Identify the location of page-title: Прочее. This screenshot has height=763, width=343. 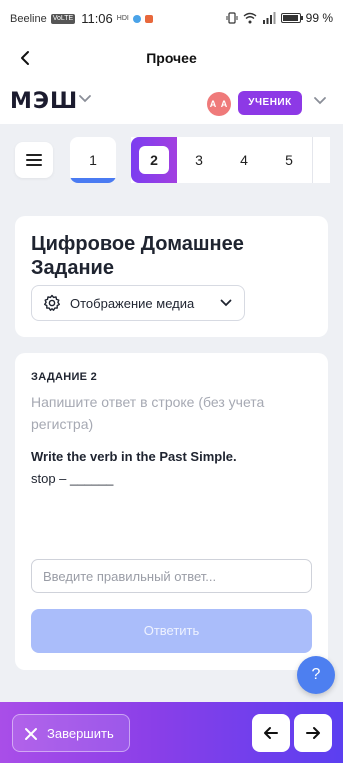
(171, 58).